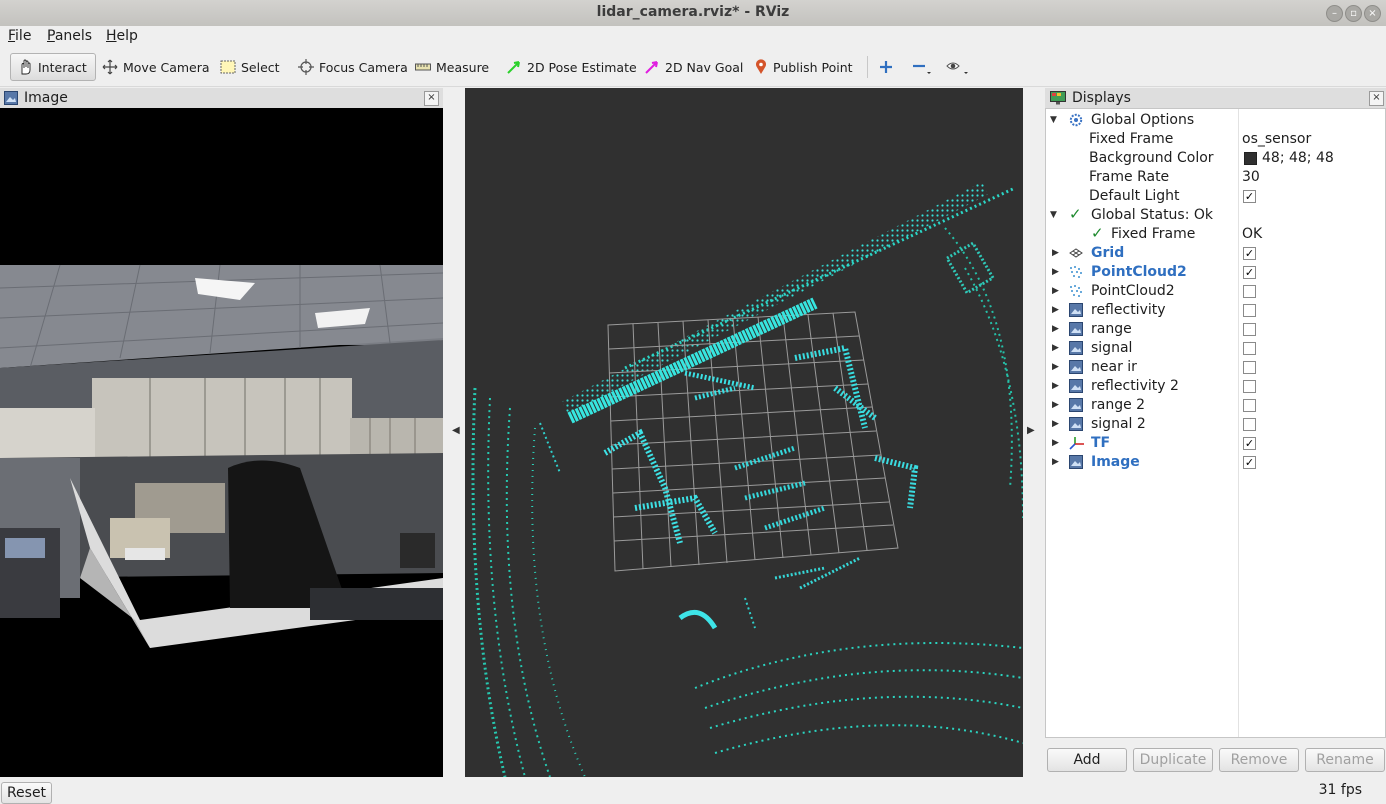 The image size is (1386, 804). I want to click on remove-tool-button, so click(924, 67).